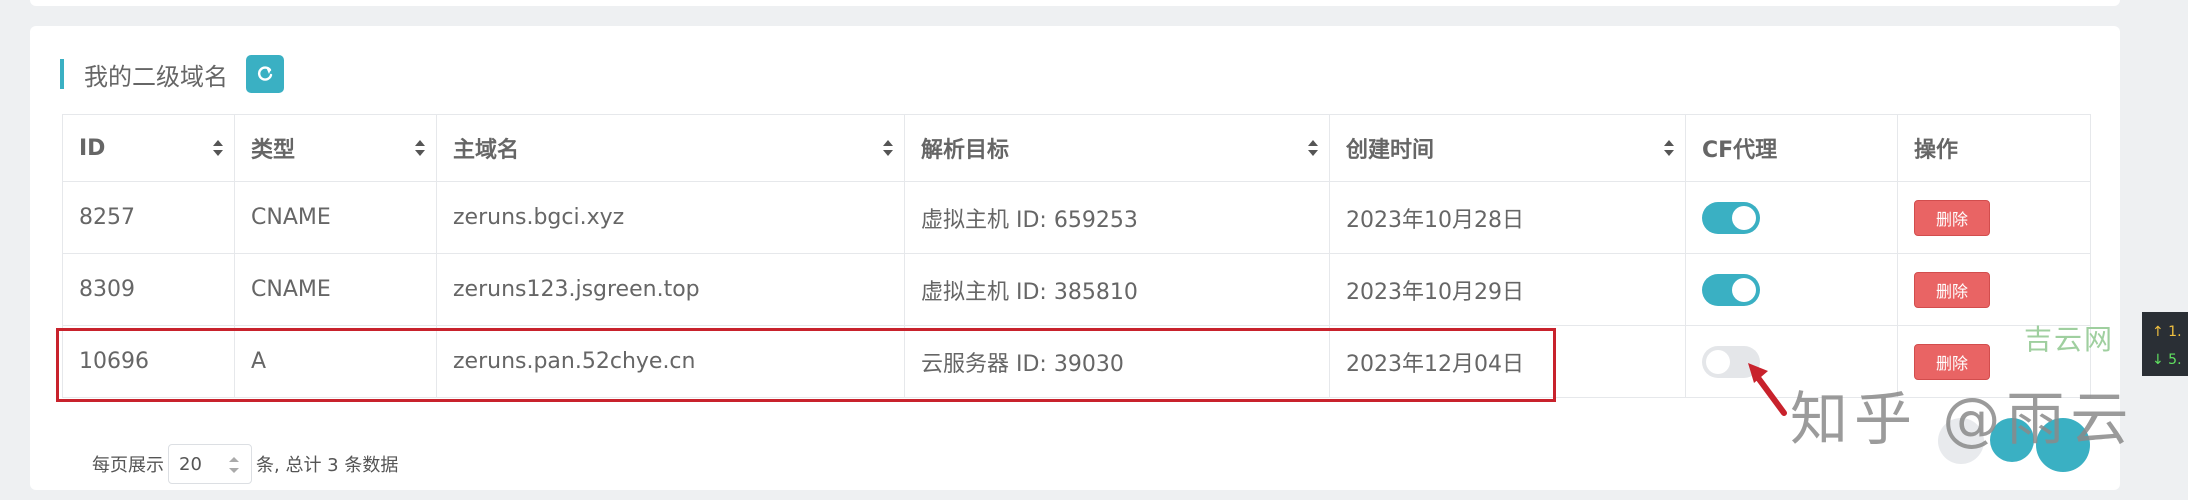 This screenshot has width=2188, height=500. Describe the element at coordinates (2167, 332) in the screenshot. I see `upload-speed: ↑ 1.` at that location.